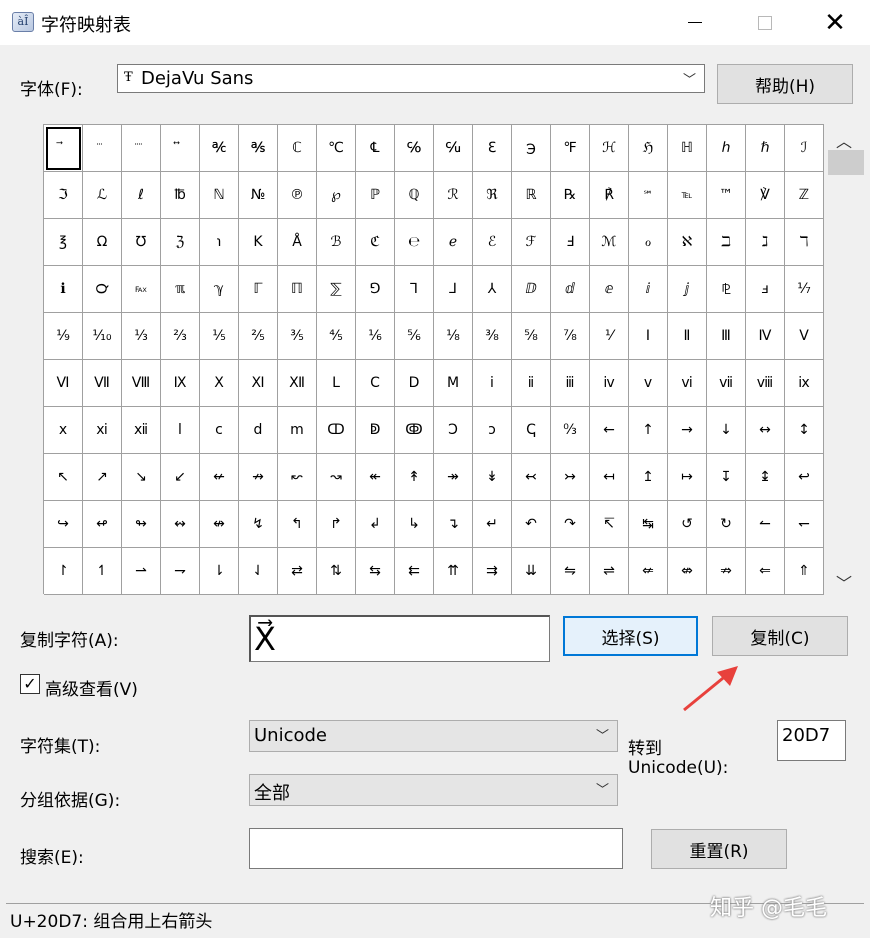  What do you see at coordinates (492, 524) in the screenshot?
I see `char-cell: ↵` at bounding box center [492, 524].